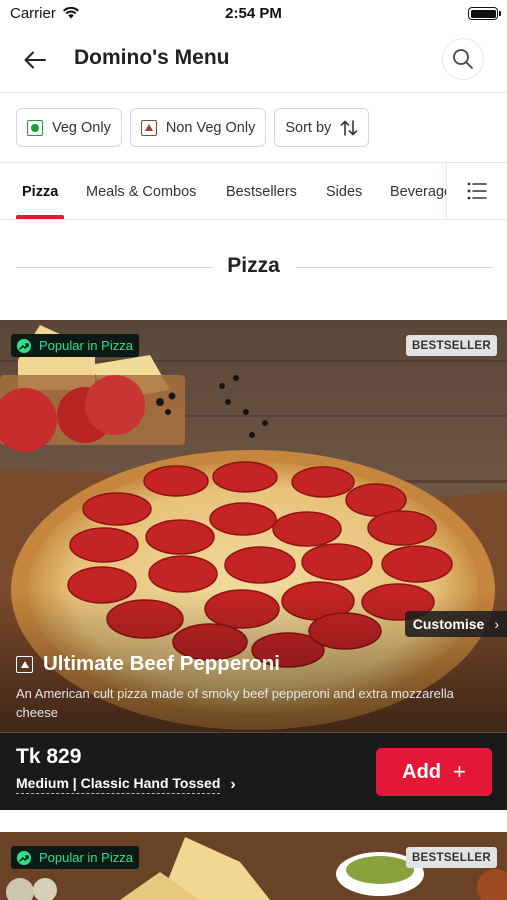  What do you see at coordinates (484, 13) in the screenshot?
I see `battery-icon` at bounding box center [484, 13].